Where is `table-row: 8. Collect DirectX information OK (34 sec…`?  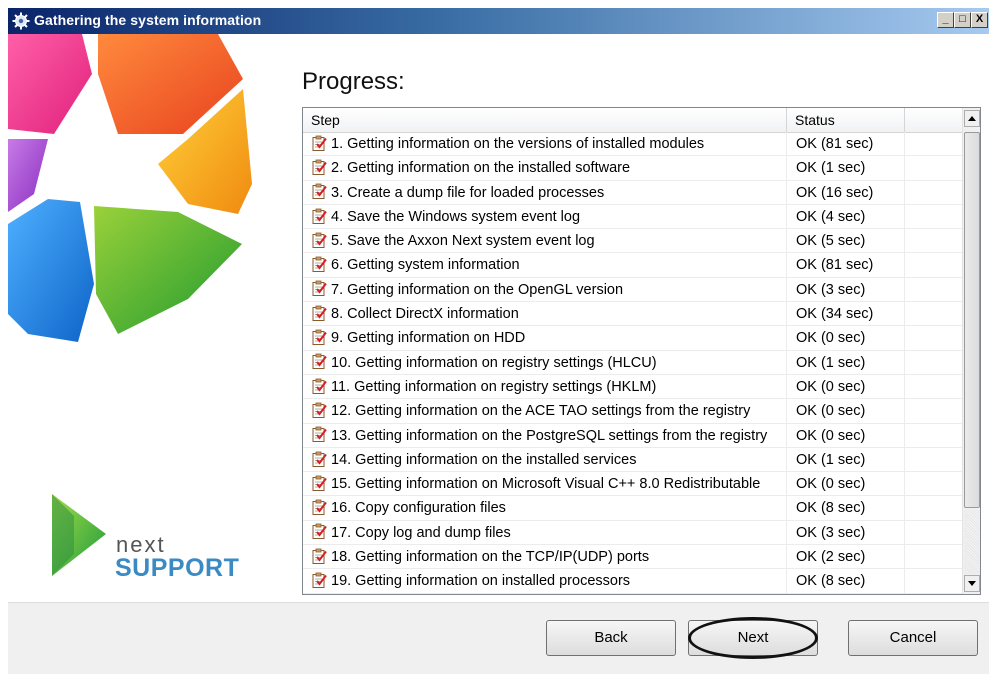 table-row: 8. Collect DirectX information OK (34 sec… is located at coordinates (633, 314).